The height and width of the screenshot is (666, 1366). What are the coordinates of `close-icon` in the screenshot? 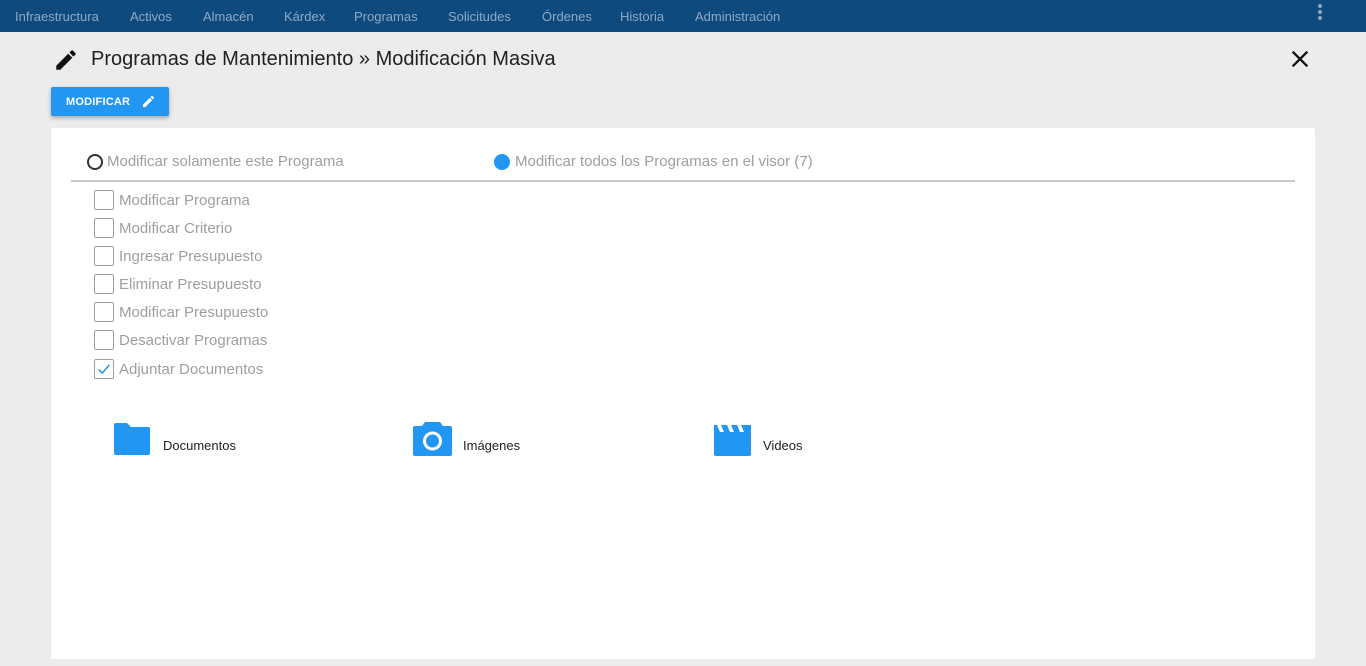 It's located at (1300, 59).